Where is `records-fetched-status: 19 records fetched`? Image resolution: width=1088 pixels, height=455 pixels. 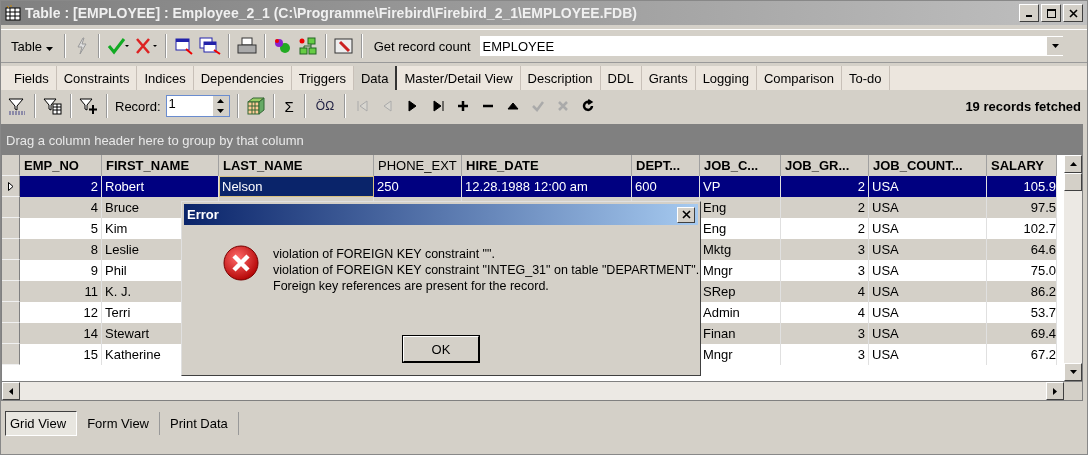 records-fetched-status: 19 records fetched is located at coordinates (1023, 106).